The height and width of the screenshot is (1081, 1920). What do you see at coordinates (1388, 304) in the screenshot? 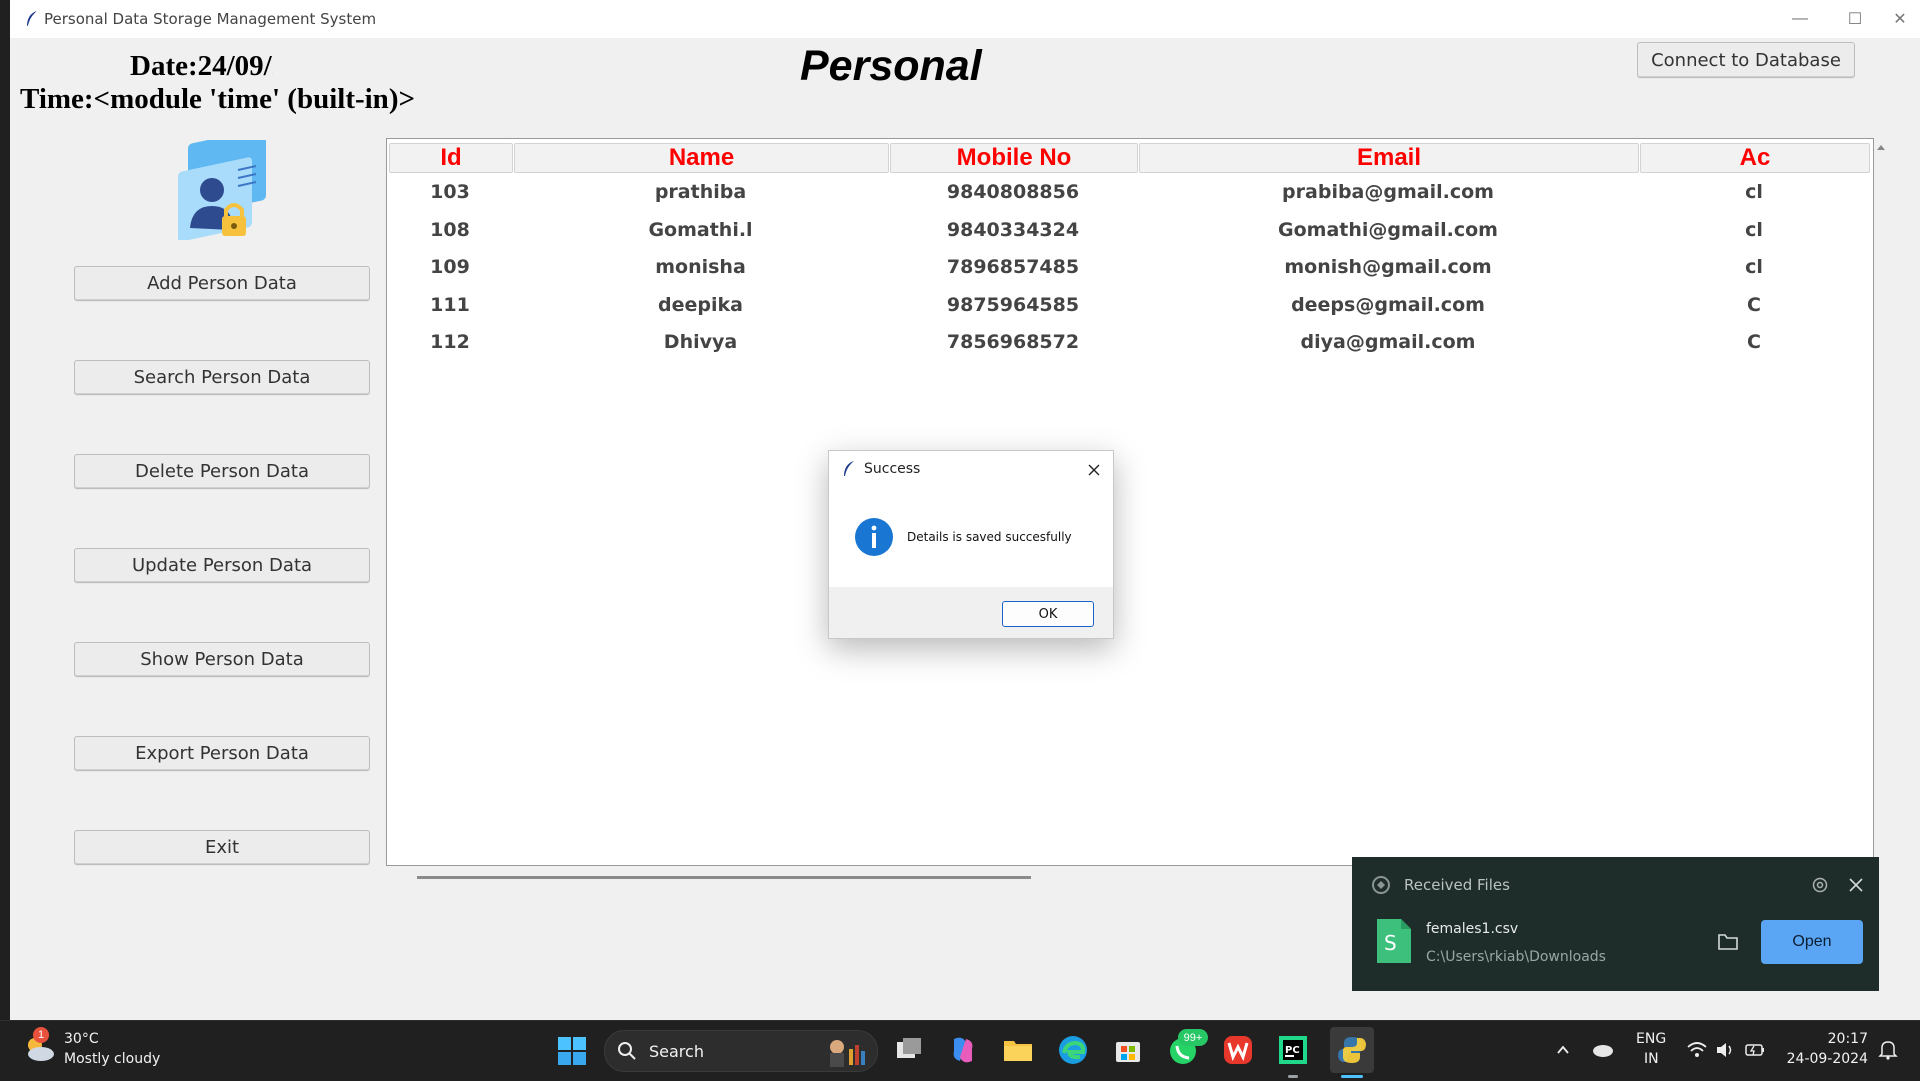
I see `cell-email: deeps@gmail.com` at bounding box center [1388, 304].